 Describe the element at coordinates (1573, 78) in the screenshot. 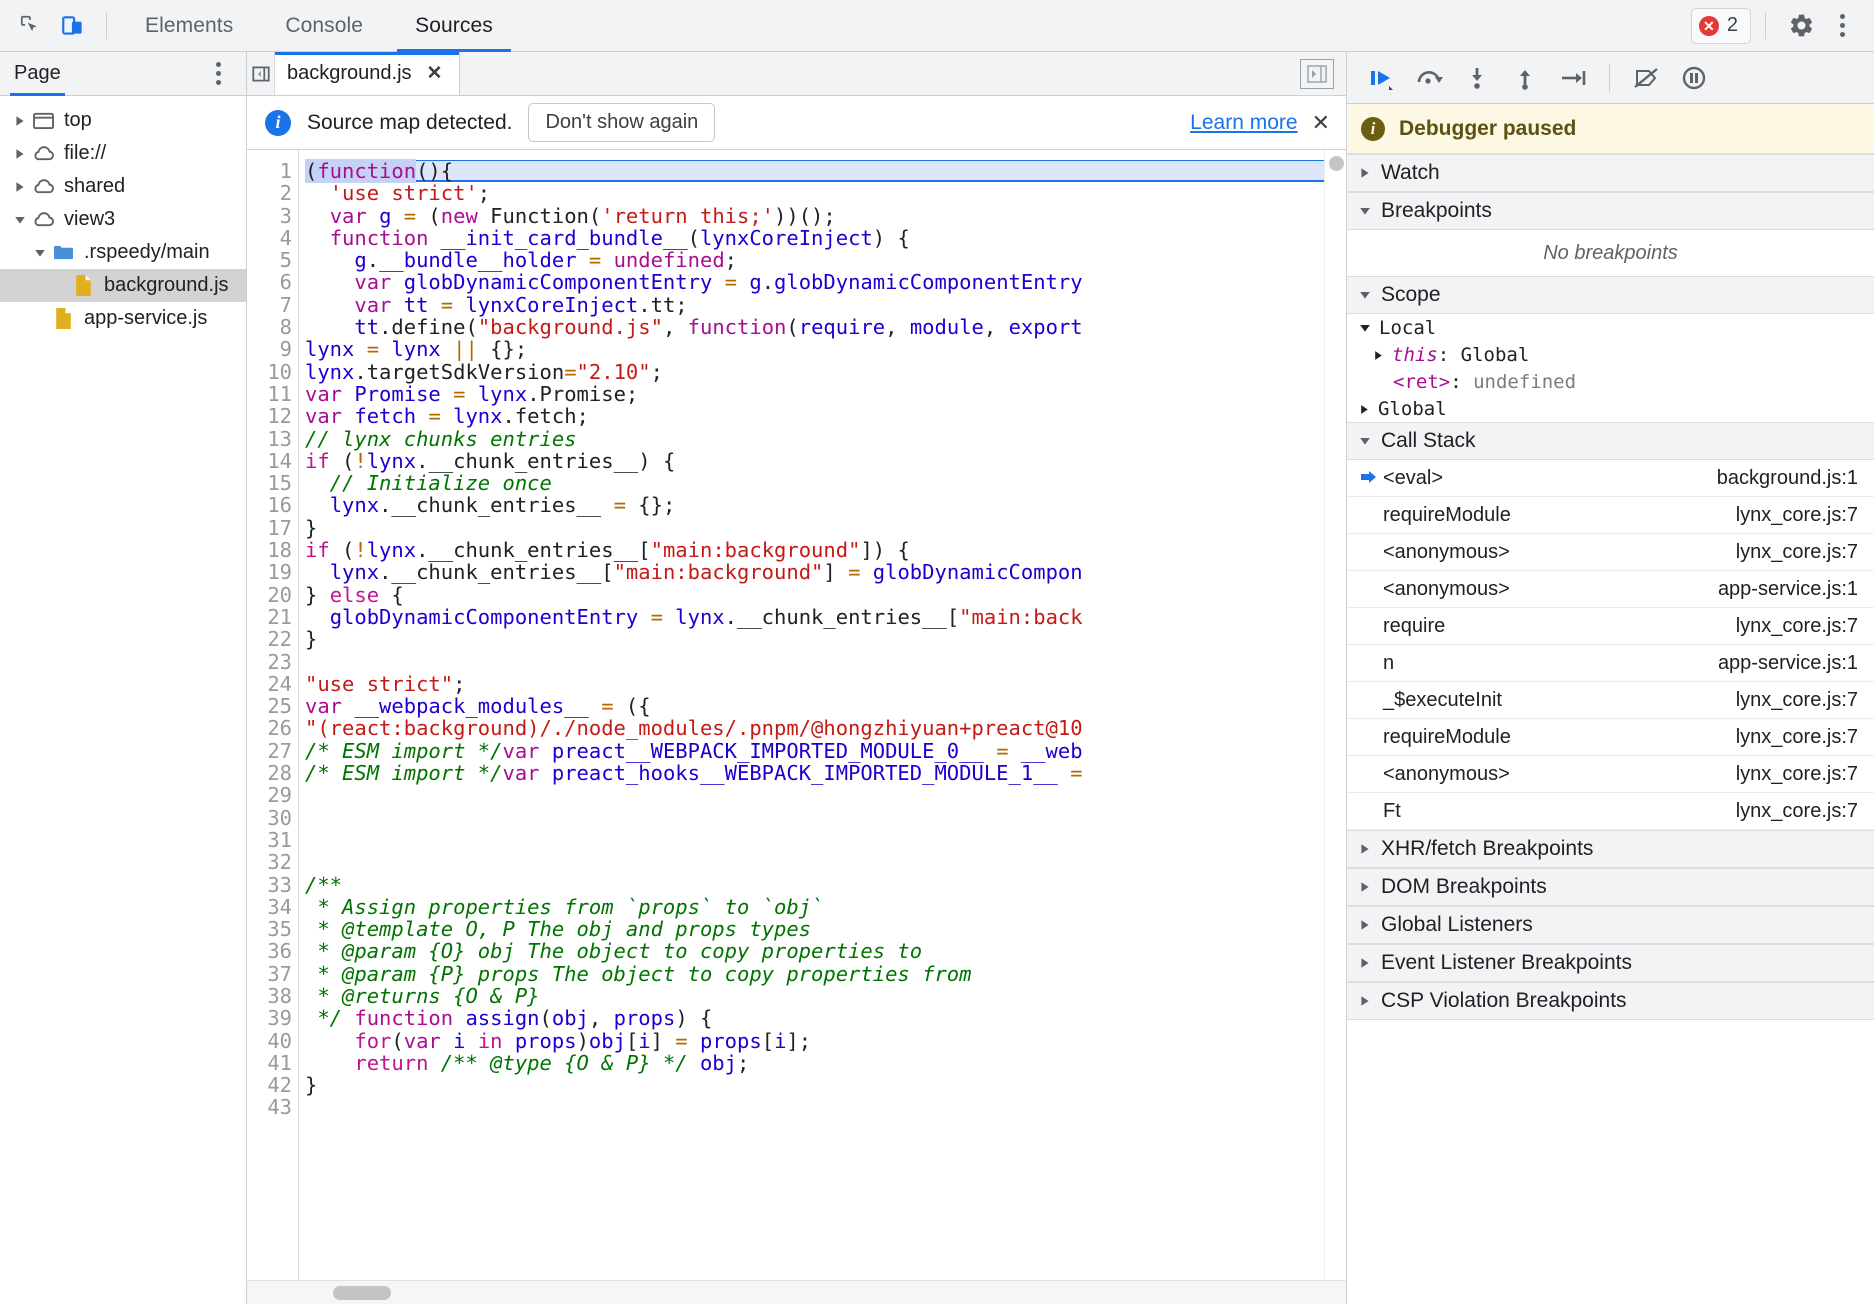

I see `step-icon` at that location.